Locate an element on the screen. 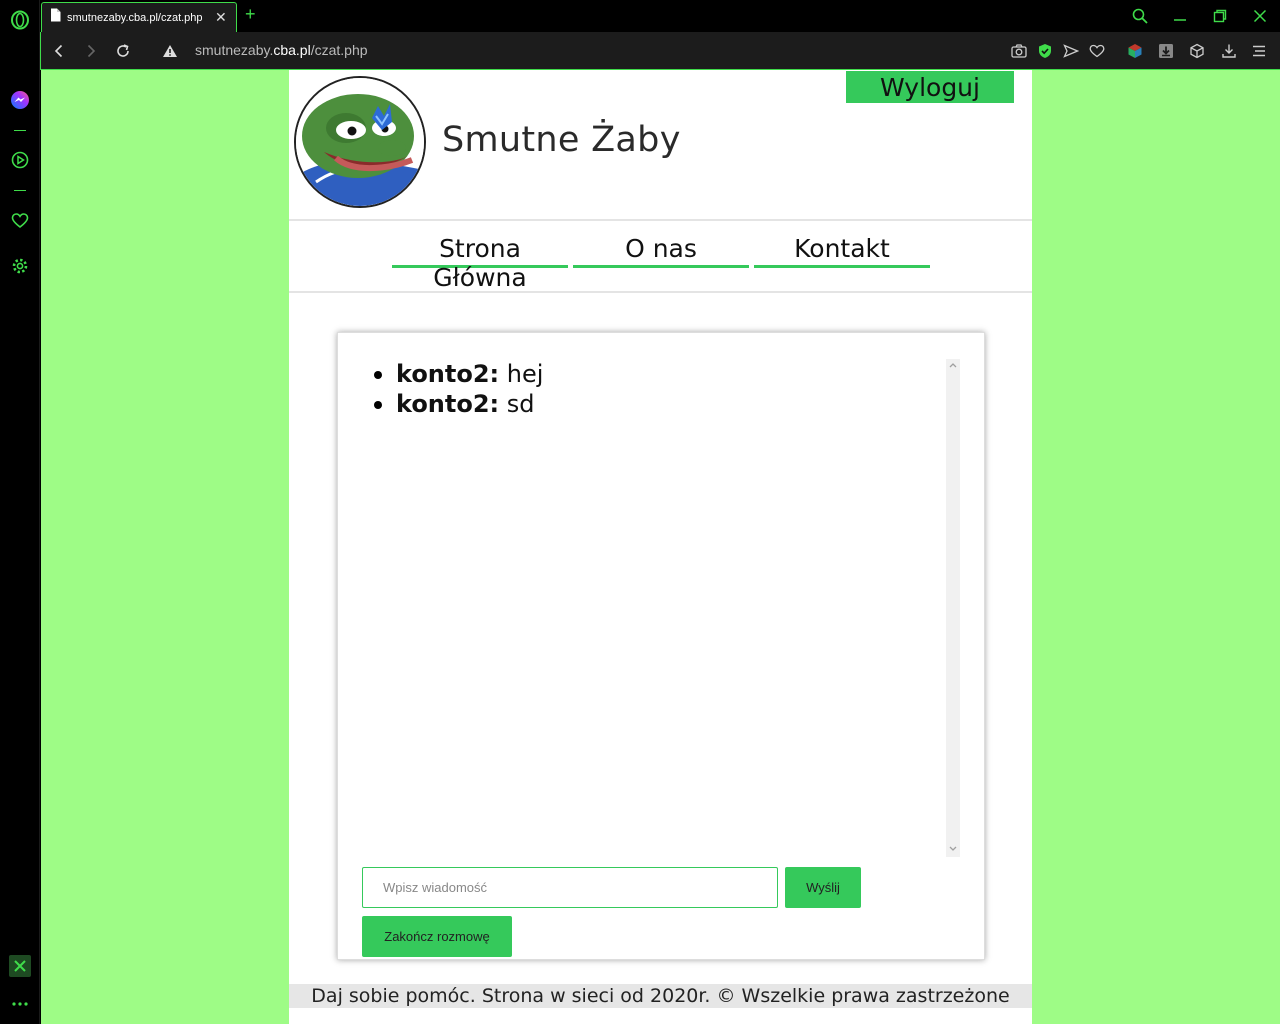  message-item: konto2: sd is located at coordinates (665, 404).